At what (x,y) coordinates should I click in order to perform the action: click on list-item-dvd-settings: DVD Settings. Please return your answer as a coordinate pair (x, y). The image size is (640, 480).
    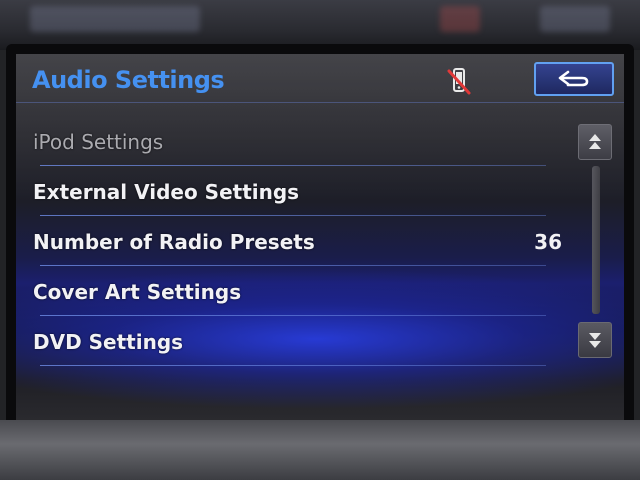
    Looking at the image, I should click on (296, 341).